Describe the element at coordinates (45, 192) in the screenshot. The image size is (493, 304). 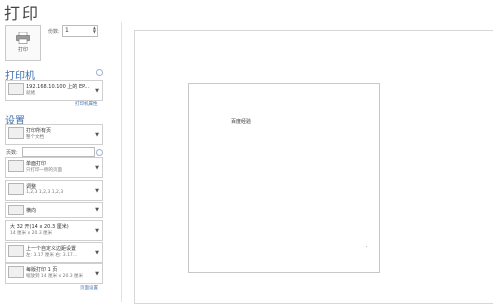
I see `collate-desc: 1,2,3 1,2,3 1,2,3` at that location.